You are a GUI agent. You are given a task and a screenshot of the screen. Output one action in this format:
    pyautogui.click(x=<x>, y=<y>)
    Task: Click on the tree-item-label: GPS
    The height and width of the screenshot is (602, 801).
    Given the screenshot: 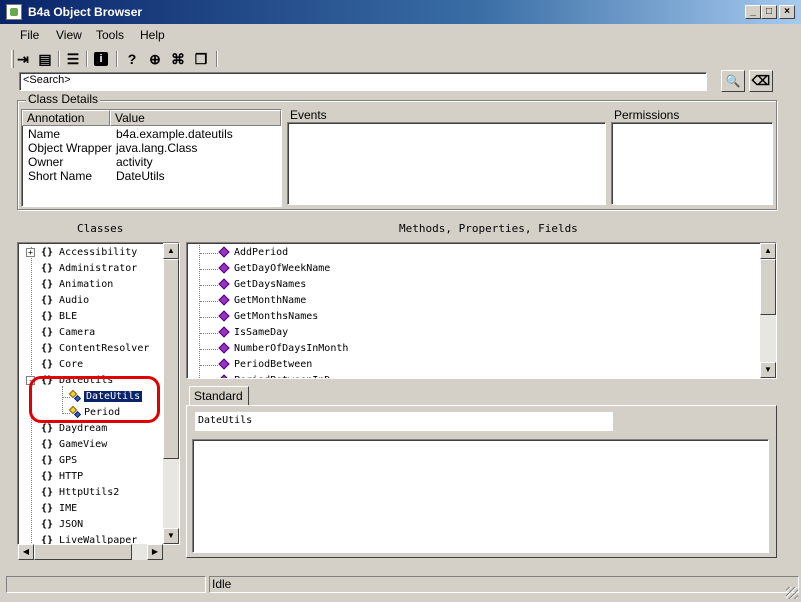 What is the action you would take?
    pyautogui.click(x=68, y=460)
    